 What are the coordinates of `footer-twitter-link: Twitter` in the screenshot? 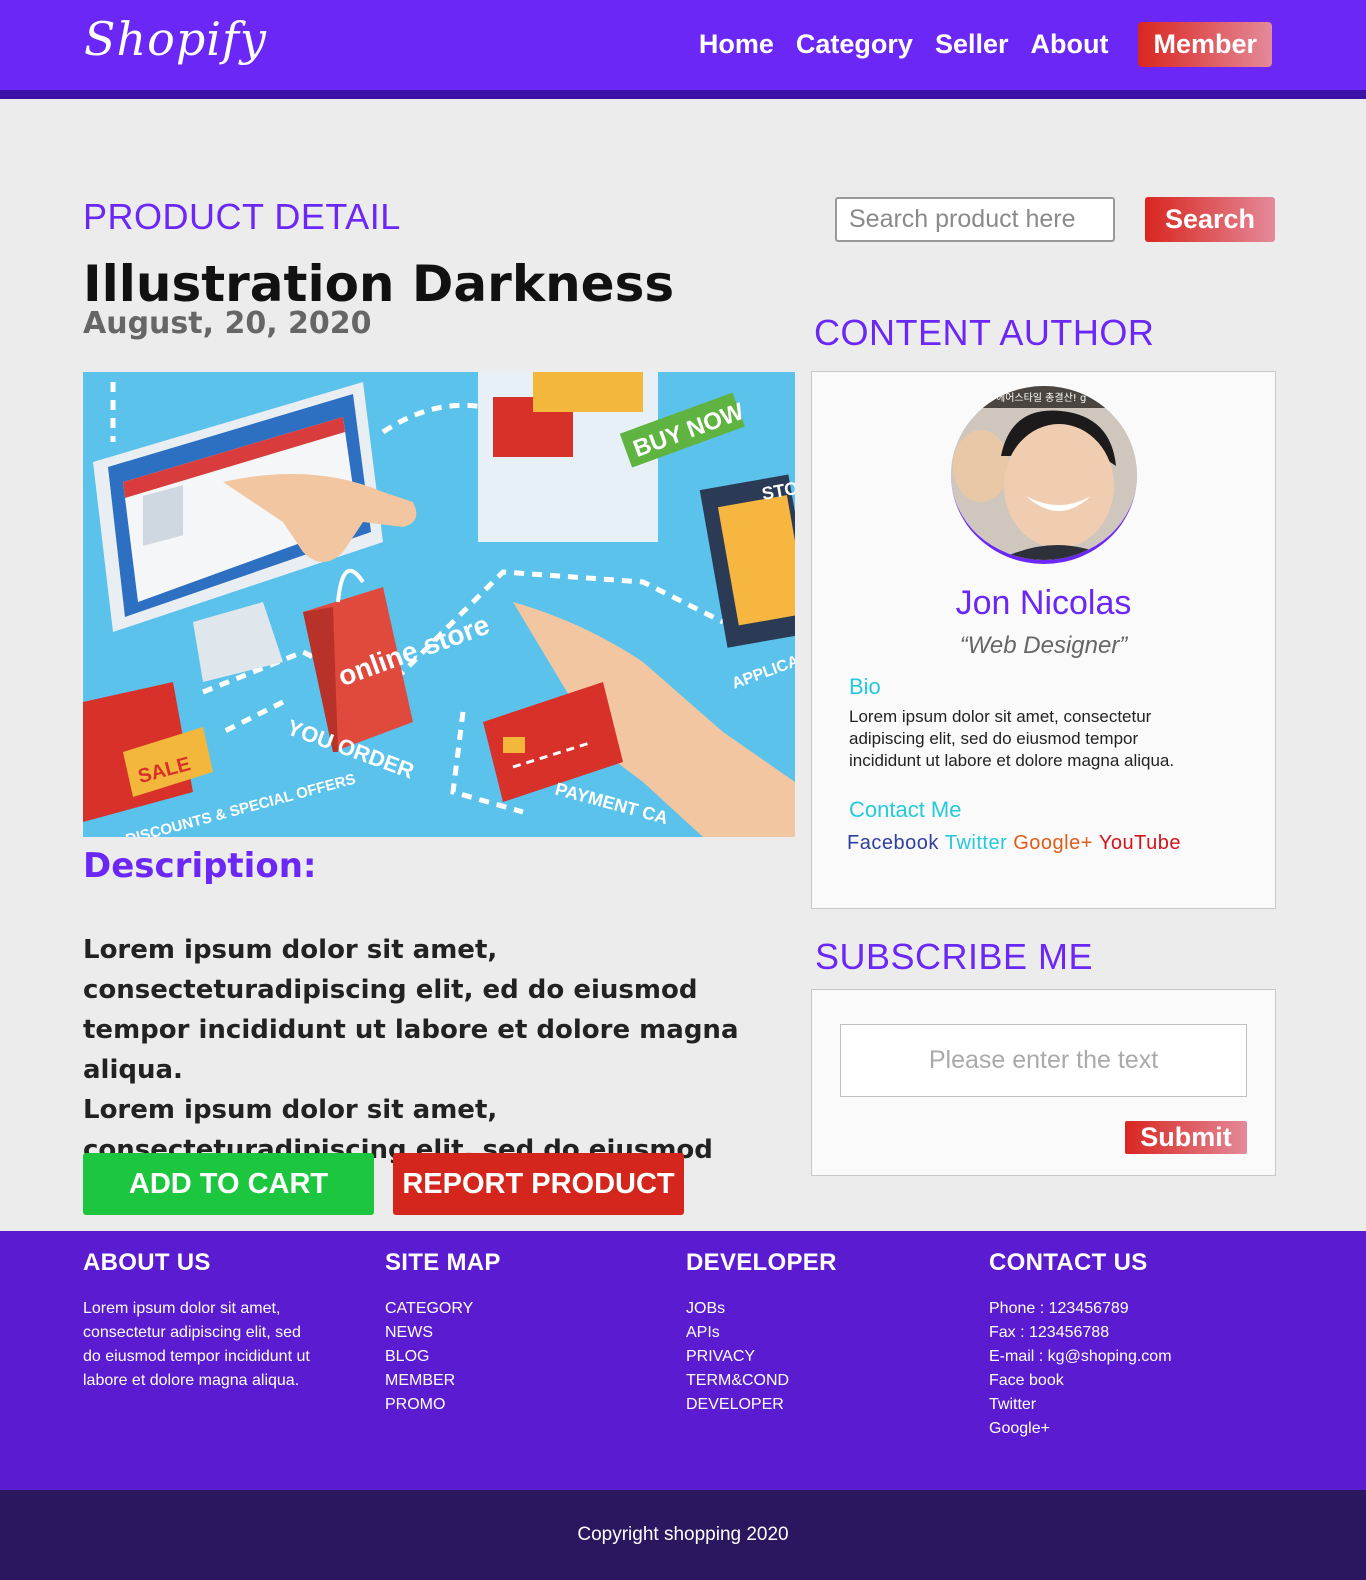 It's located at (1080, 1405).